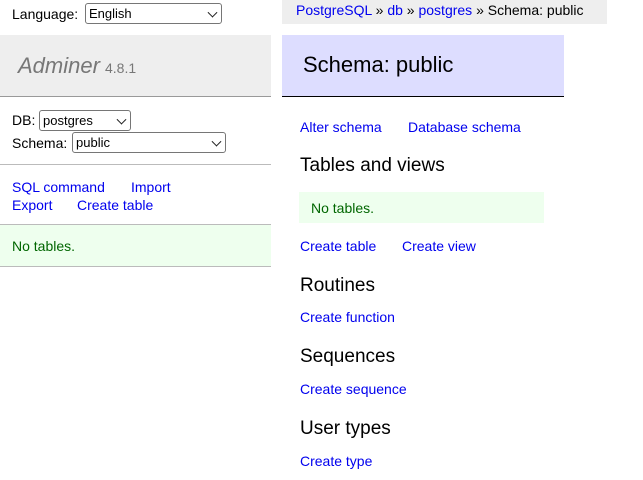 The image size is (643, 480). Describe the element at coordinates (343, 208) in the screenshot. I see `no-tables-text: No tables.` at that location.